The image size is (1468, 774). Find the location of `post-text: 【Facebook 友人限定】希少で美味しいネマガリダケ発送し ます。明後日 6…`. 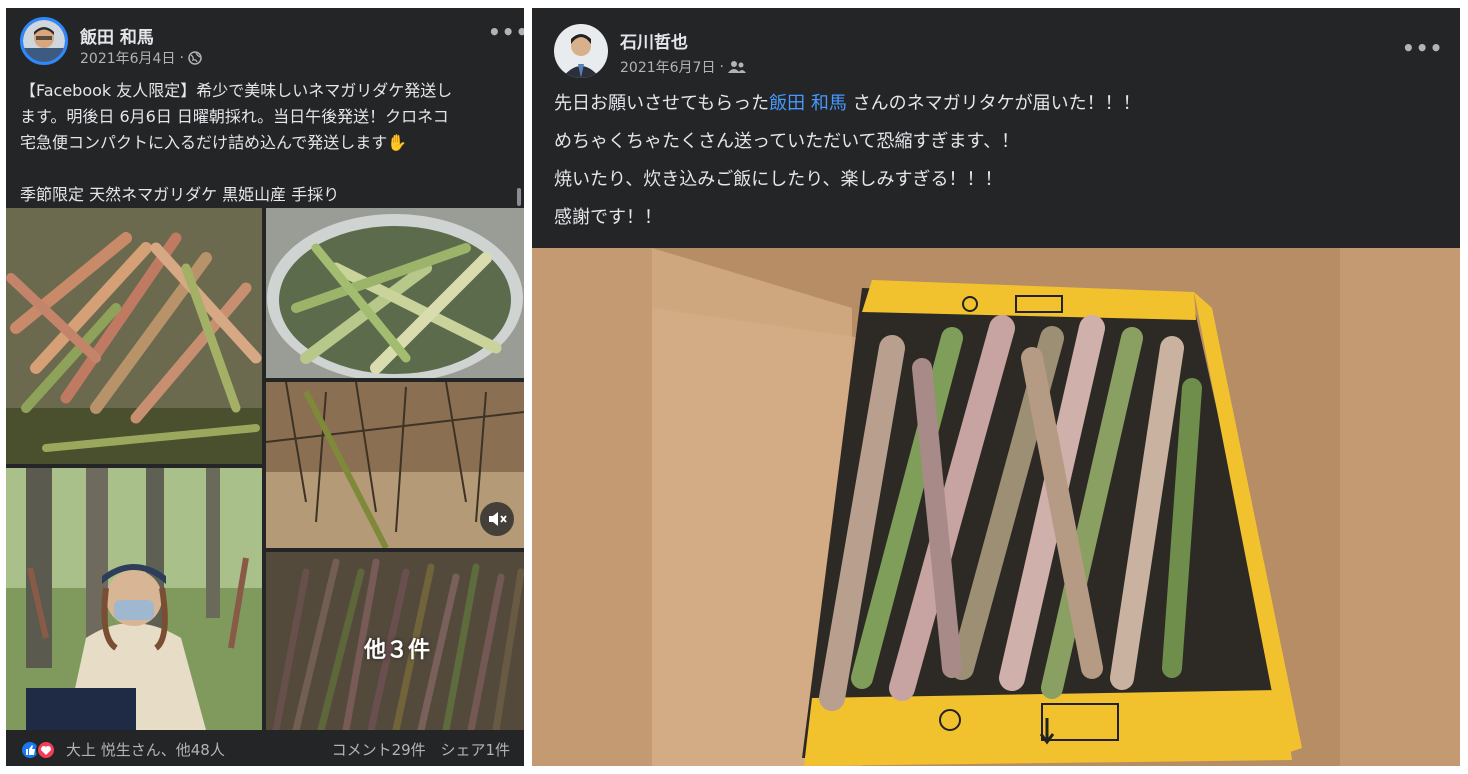

post-text: 【Facebook 友人限定】希少で美味しいネマガリダケ発送し ます。明後日 6… is located at coordinates (267, 143).